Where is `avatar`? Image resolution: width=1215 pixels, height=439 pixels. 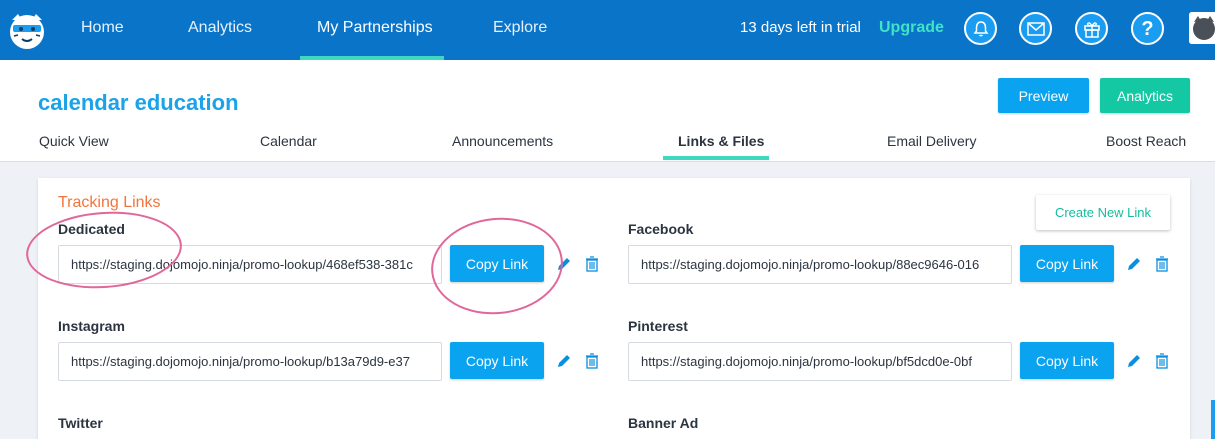
avatar is located at coordinates (1202, 28).